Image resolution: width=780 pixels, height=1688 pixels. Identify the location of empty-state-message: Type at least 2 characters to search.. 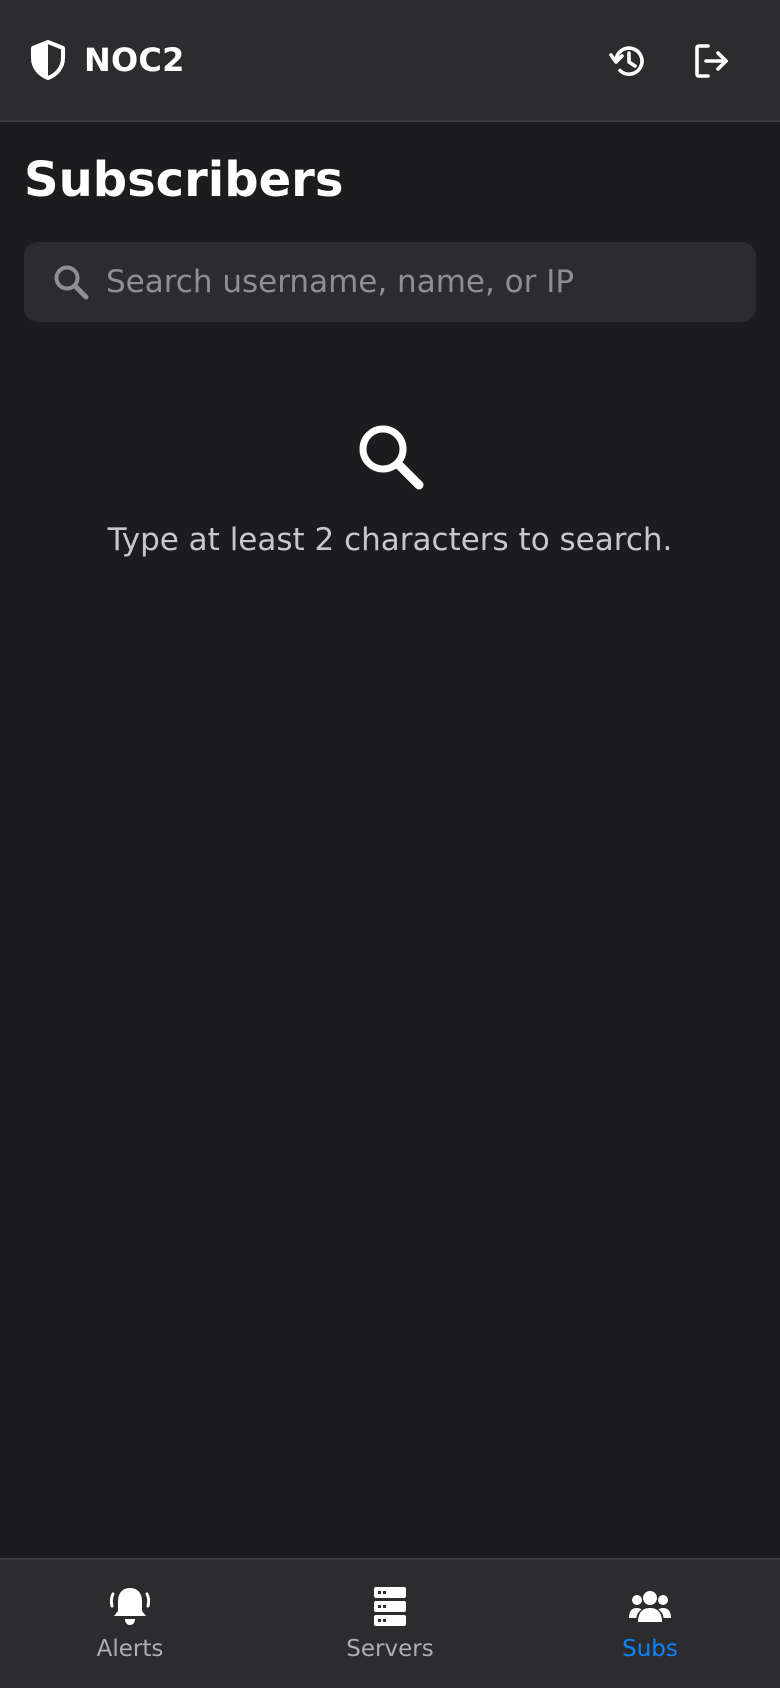
(390, 540).